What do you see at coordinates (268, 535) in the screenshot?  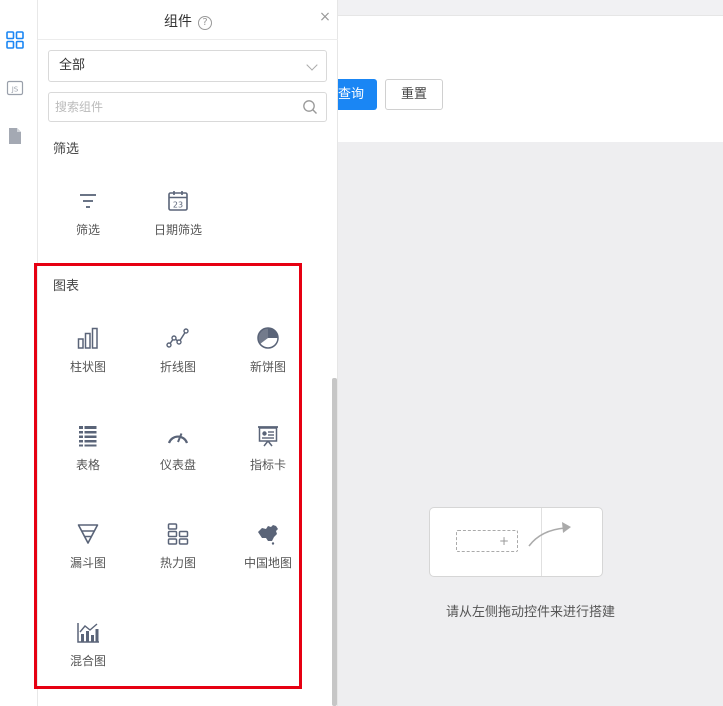 I see `china-map-icon` at bounding box center [268, 535].